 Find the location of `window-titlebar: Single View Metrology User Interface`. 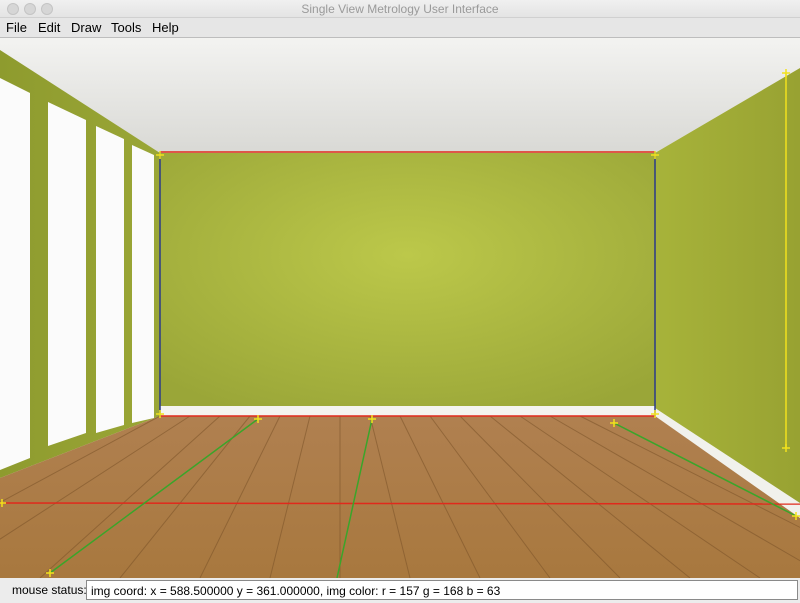

window-titlebar: Single View Metrology User Interface is located at coordinates (400, 9).